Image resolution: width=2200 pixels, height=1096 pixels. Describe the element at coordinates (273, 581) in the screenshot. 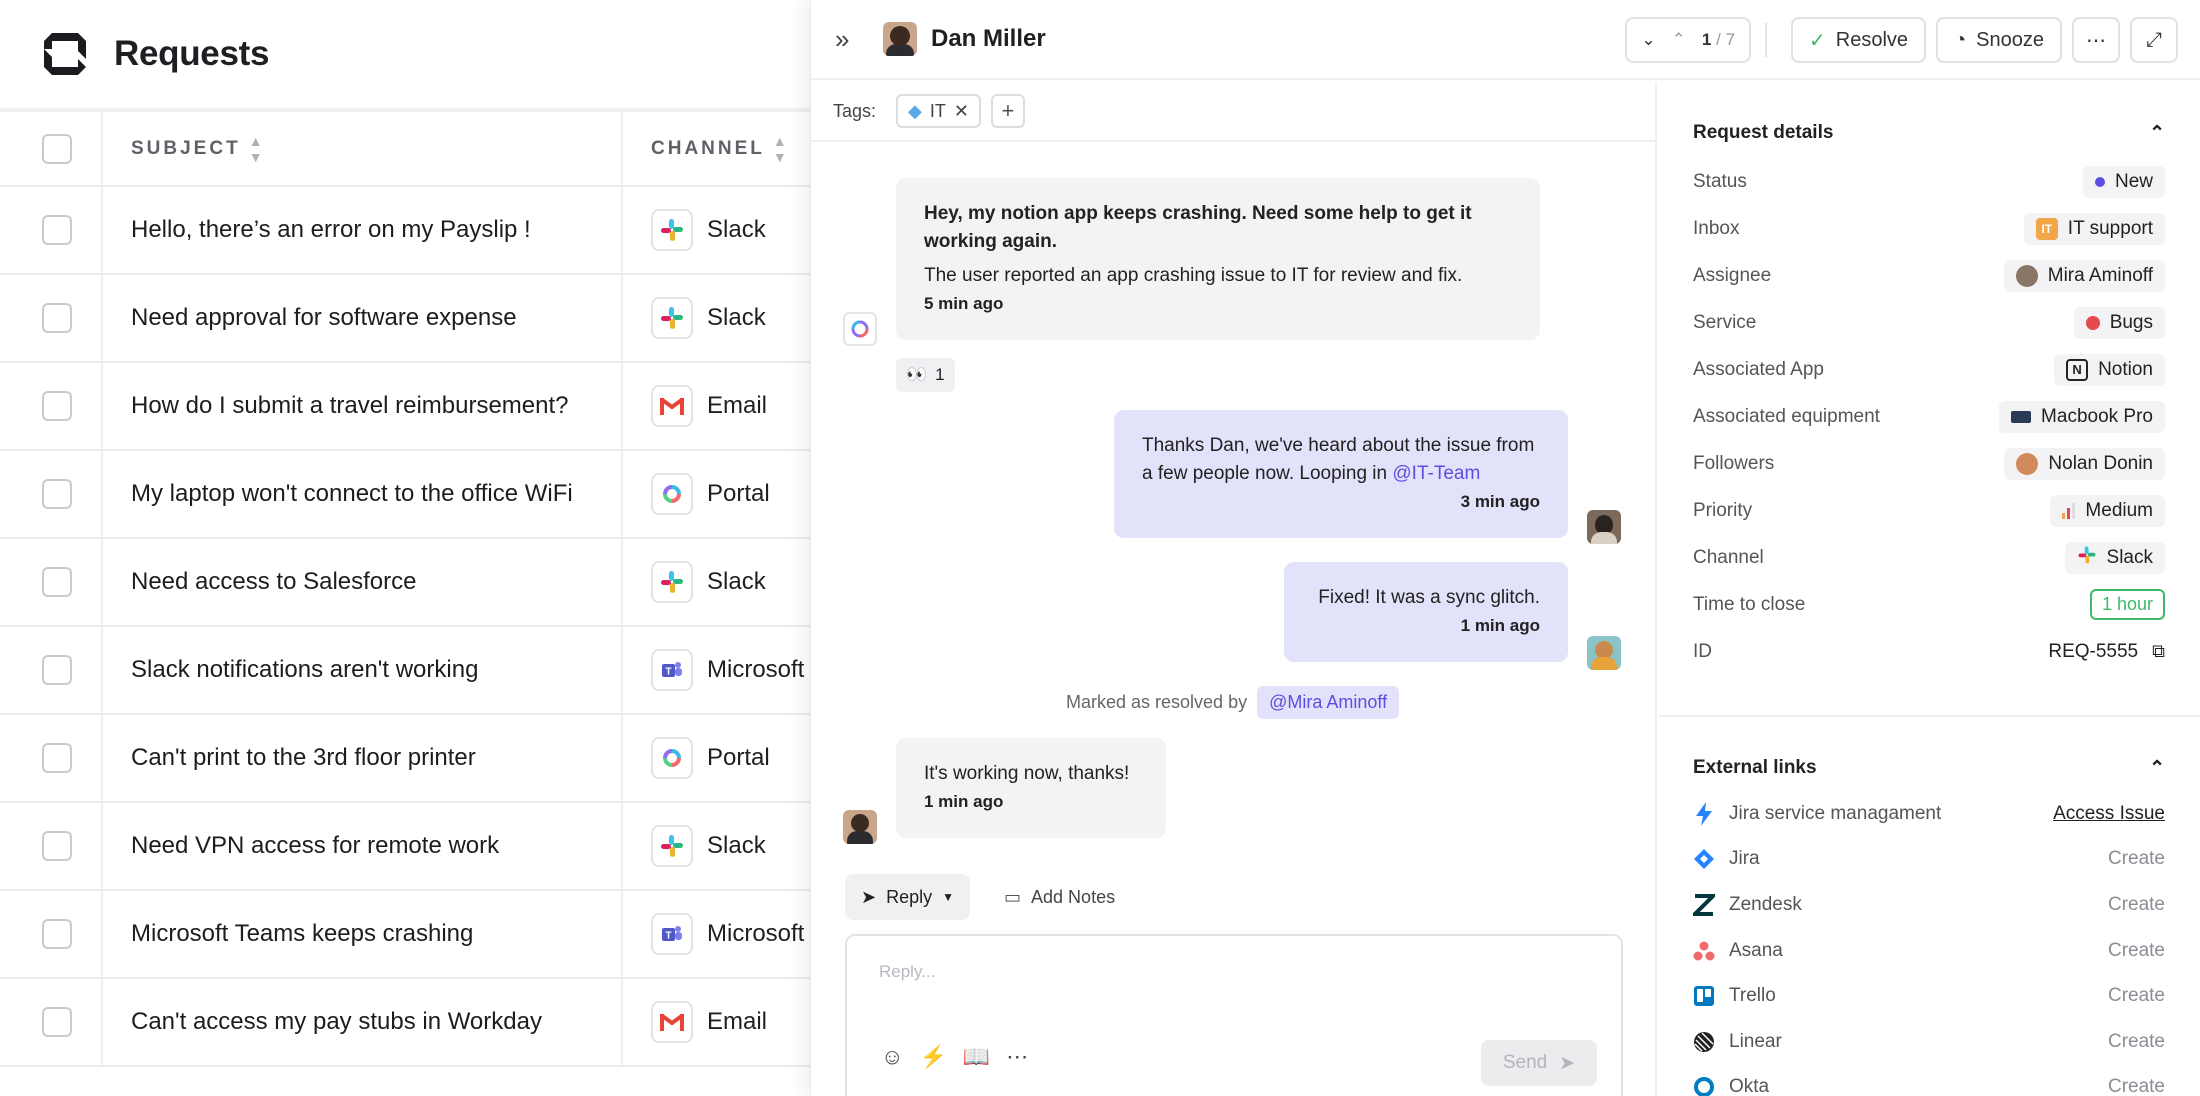

I see `request-subject: Need access to Salesforce` at that location.